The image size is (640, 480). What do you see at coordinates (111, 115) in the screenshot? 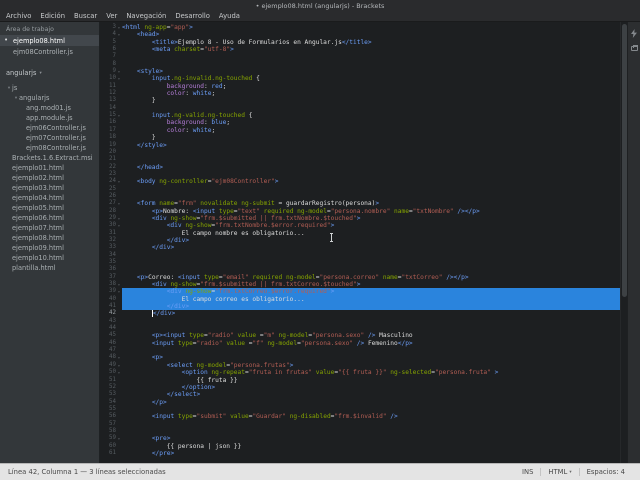
I see `gutter: 15 ▾` at bounding box center [111, 115].